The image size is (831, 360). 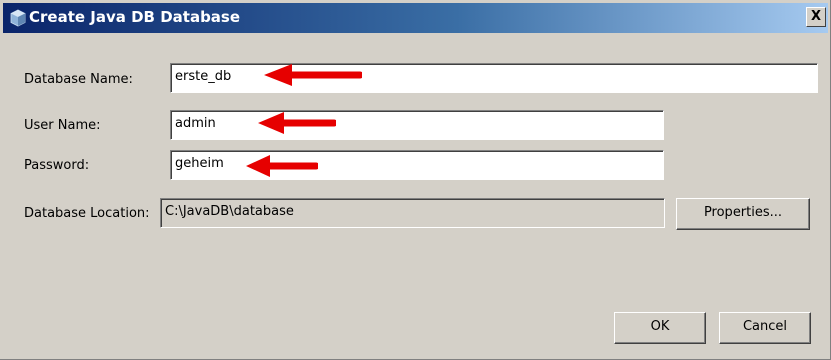 I want to click on user-name-field: admin, so click(x=417, y=125).